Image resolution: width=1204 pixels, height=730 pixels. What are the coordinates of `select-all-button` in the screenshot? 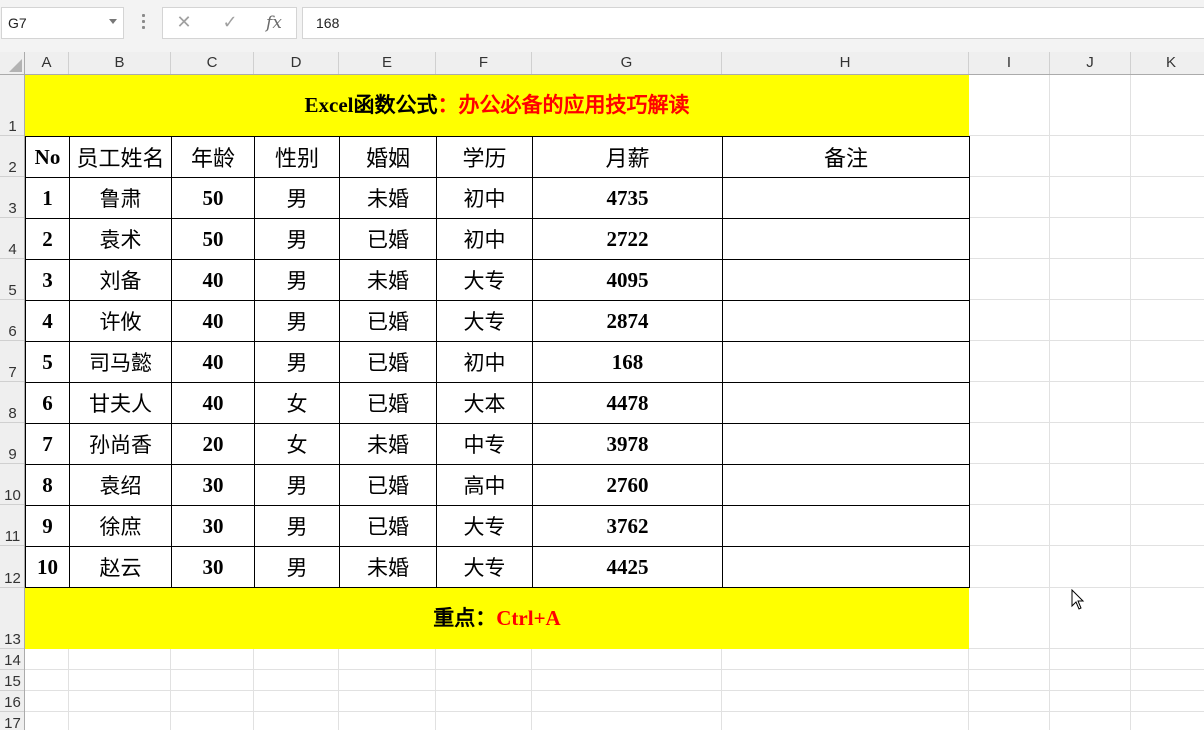 It's located at (12, 63).